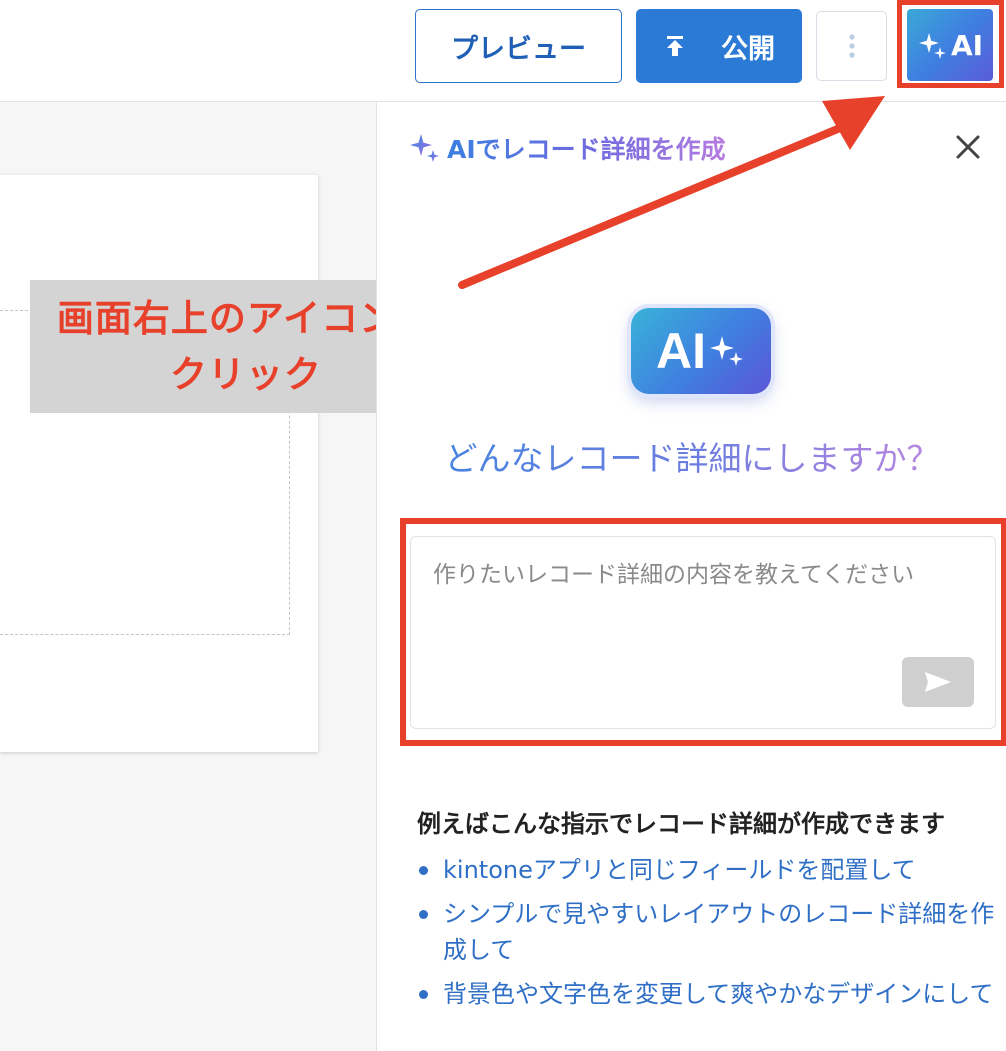  What do you see at coordinates (681, 824) in the screenshot?
I see `examples-heading: 例えばこんな指示でレコード詳細が作成できます` at bounding box center [681, 824].